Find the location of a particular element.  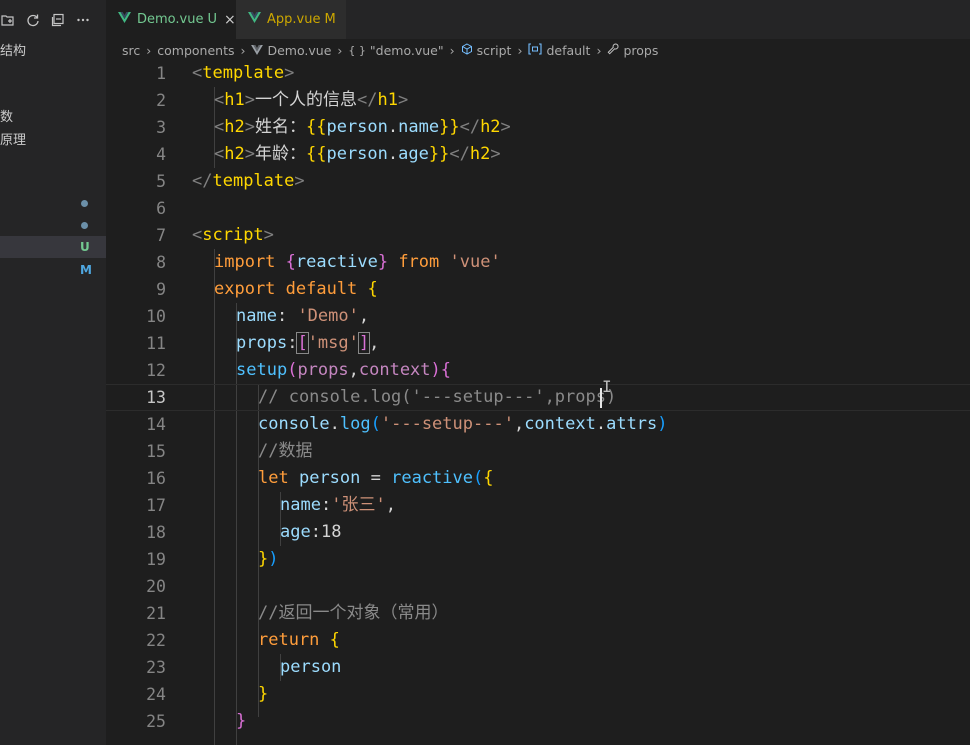

line-code: <h2>年龄：{{person.age}}</h2> is located at coordinates (357, 154).